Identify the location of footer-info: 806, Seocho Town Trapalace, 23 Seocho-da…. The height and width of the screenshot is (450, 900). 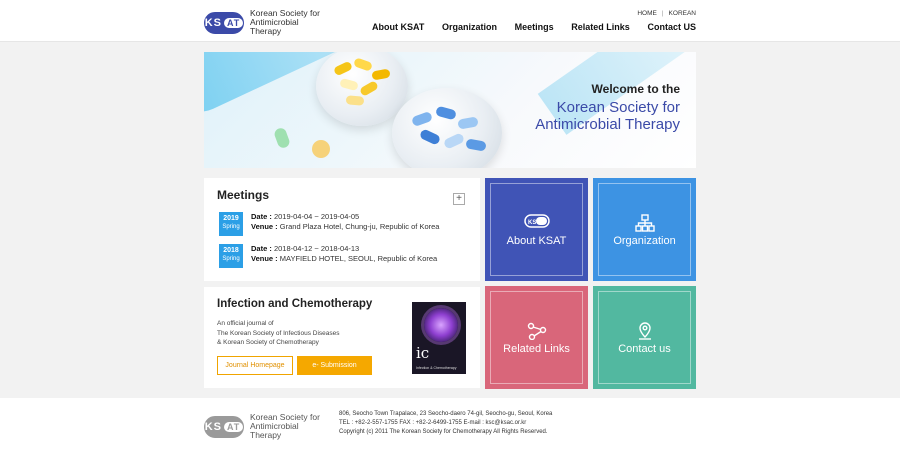
(445, 423).